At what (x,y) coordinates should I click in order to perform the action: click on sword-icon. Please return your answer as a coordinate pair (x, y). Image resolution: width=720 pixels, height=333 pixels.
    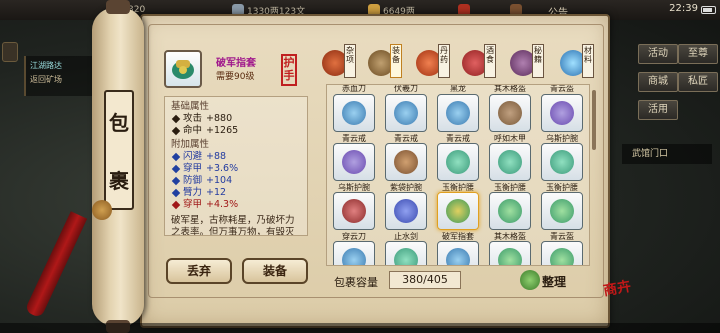
    Looking at the image, I should click on (406, 211).